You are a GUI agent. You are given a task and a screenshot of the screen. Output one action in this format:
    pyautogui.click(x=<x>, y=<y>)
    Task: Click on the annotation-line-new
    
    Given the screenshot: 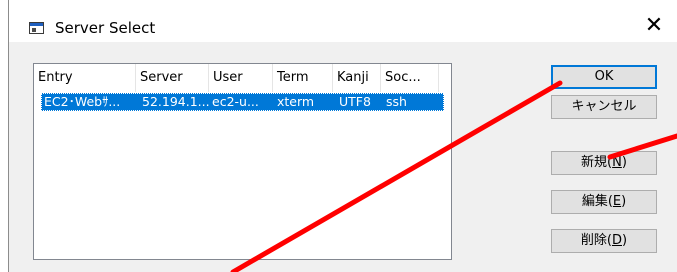 What is the action you would take?
    pyautogui.click(x=642, y=146)
    